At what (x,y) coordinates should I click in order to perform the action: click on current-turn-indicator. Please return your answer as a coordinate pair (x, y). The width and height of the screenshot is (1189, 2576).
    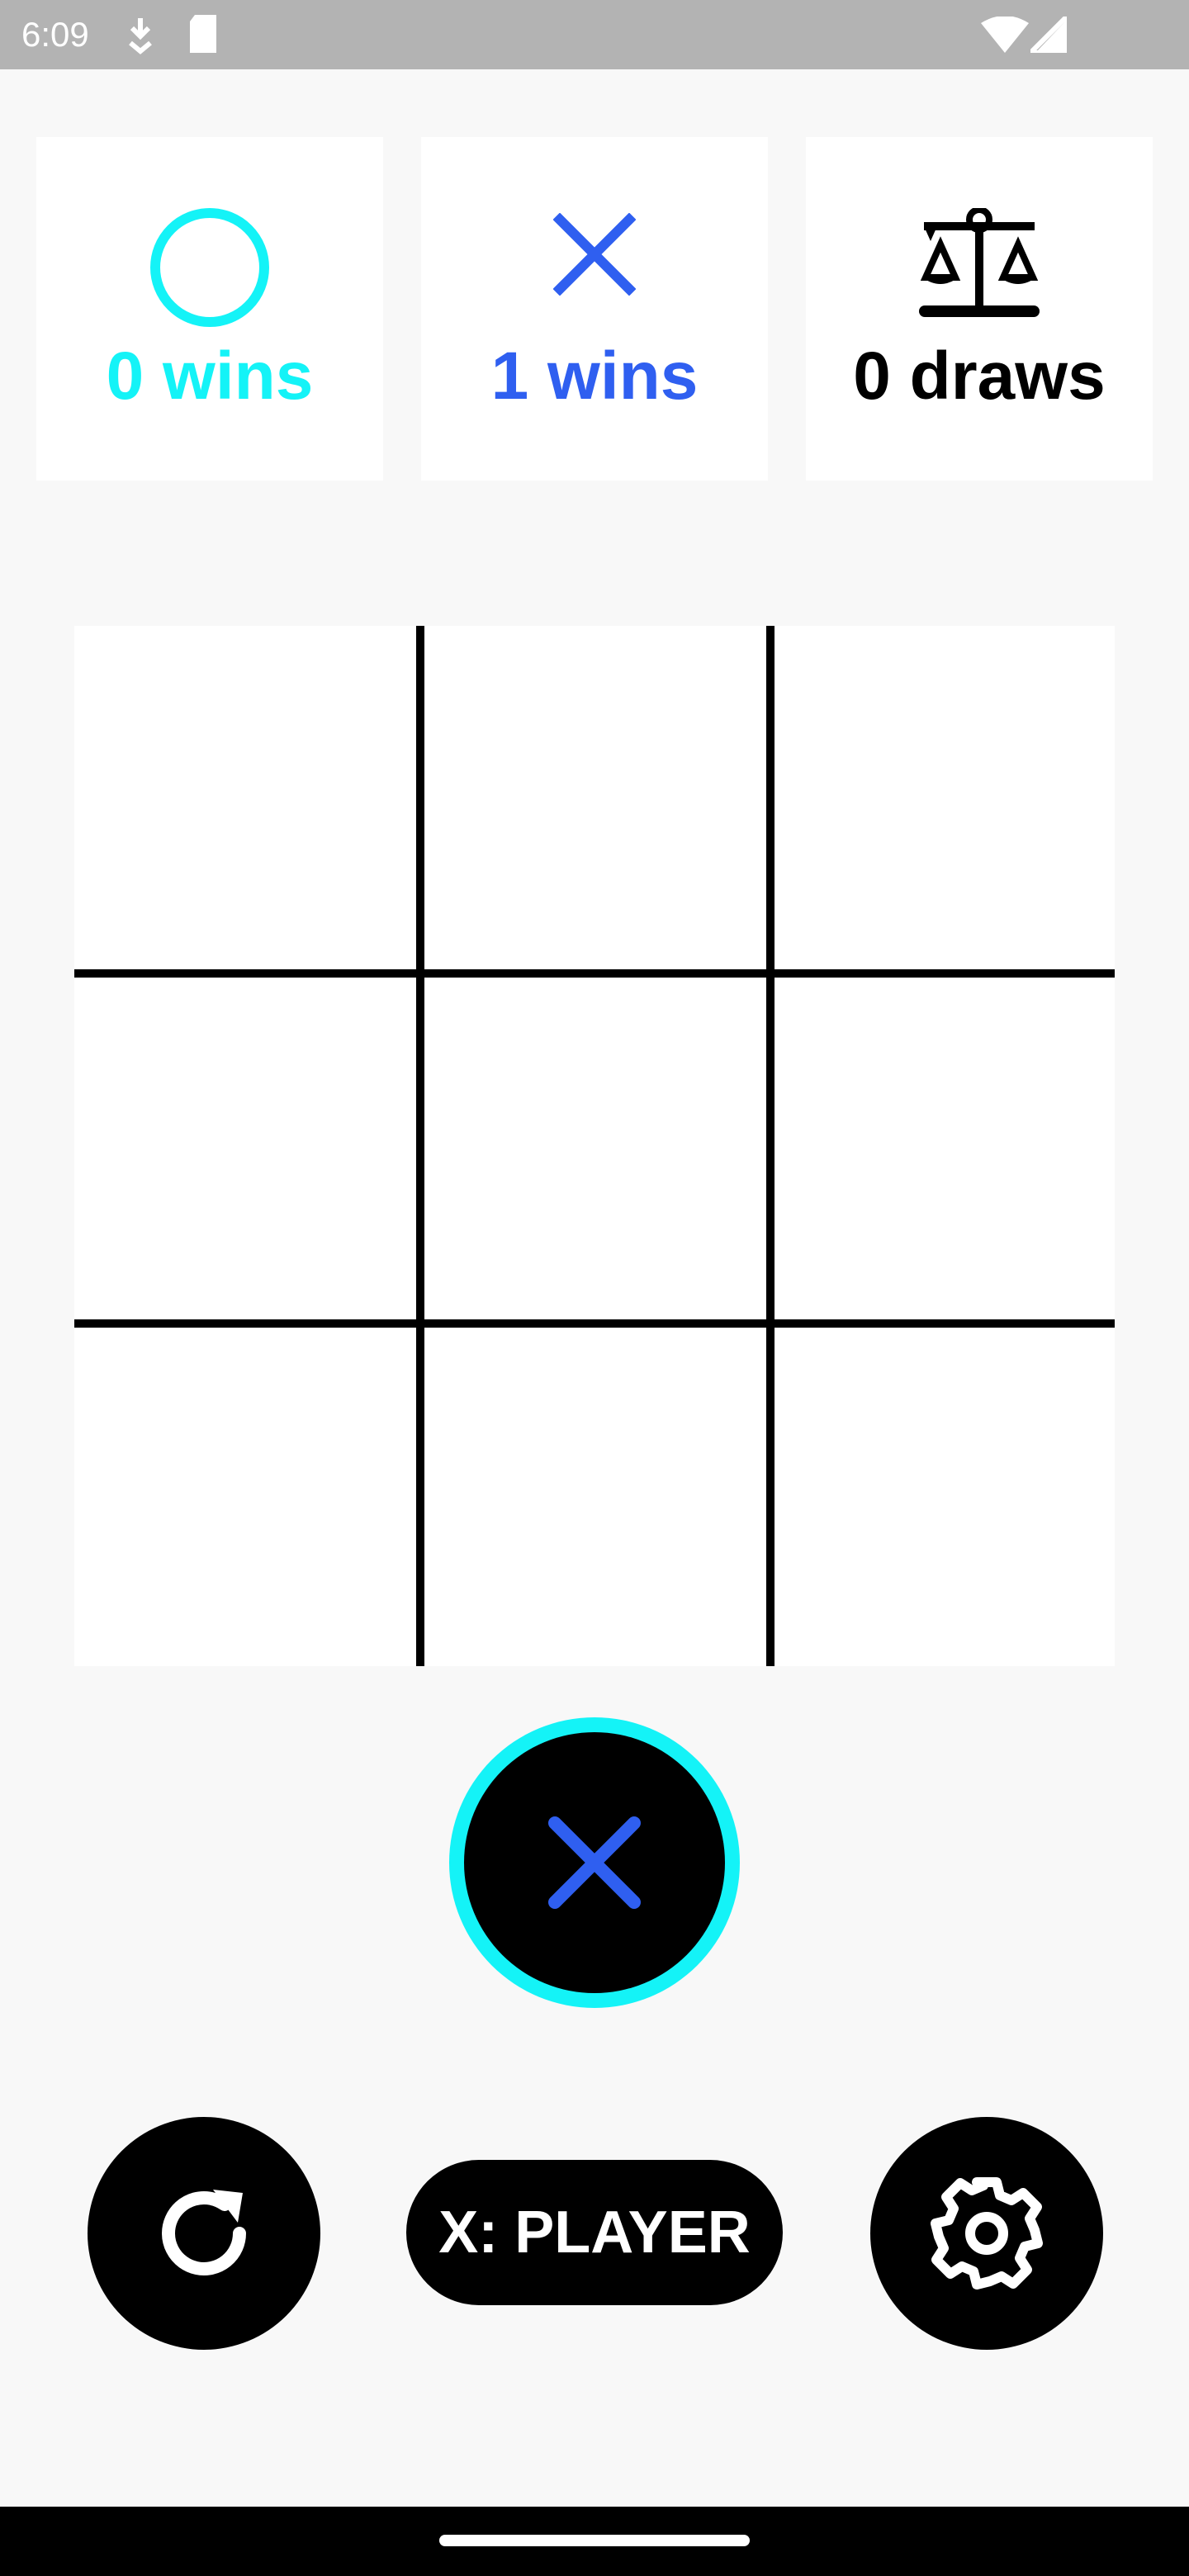
    Looking at the image, I should click on (594, 1862).